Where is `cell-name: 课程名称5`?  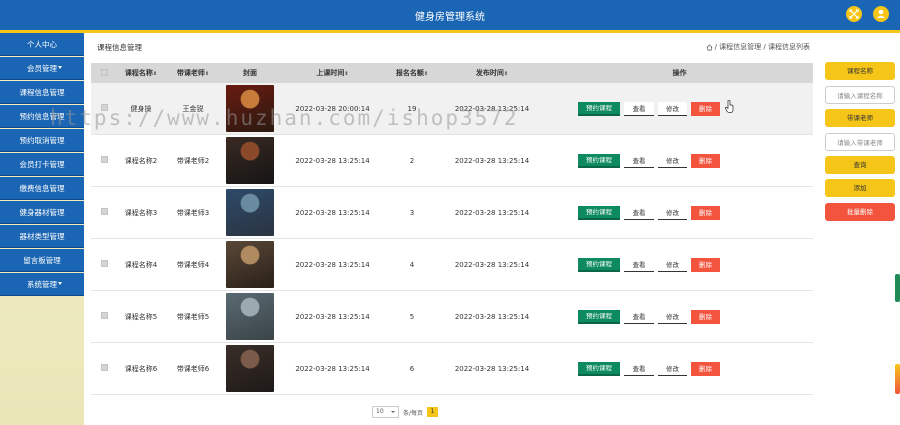
cell-name: 课程名称5 is located at coordinates (141, 316).